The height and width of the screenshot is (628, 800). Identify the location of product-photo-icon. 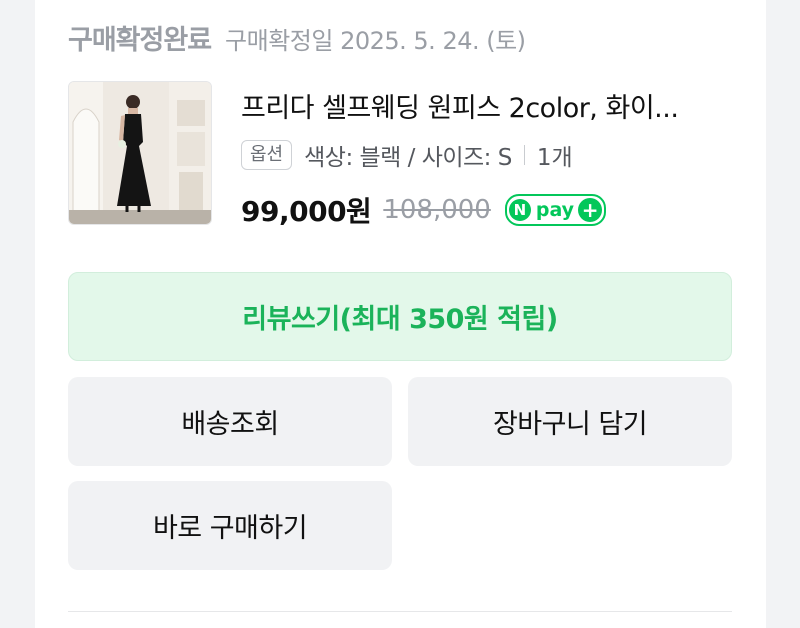
(140, 153).